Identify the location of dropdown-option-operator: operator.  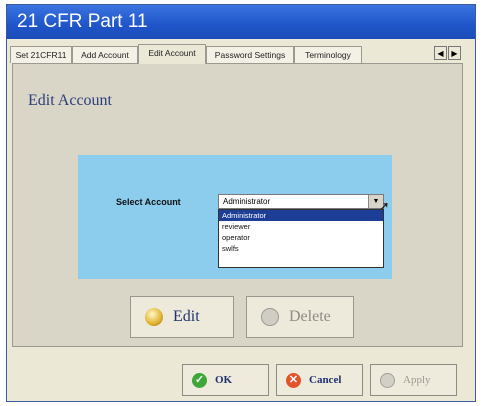
(301, 237).